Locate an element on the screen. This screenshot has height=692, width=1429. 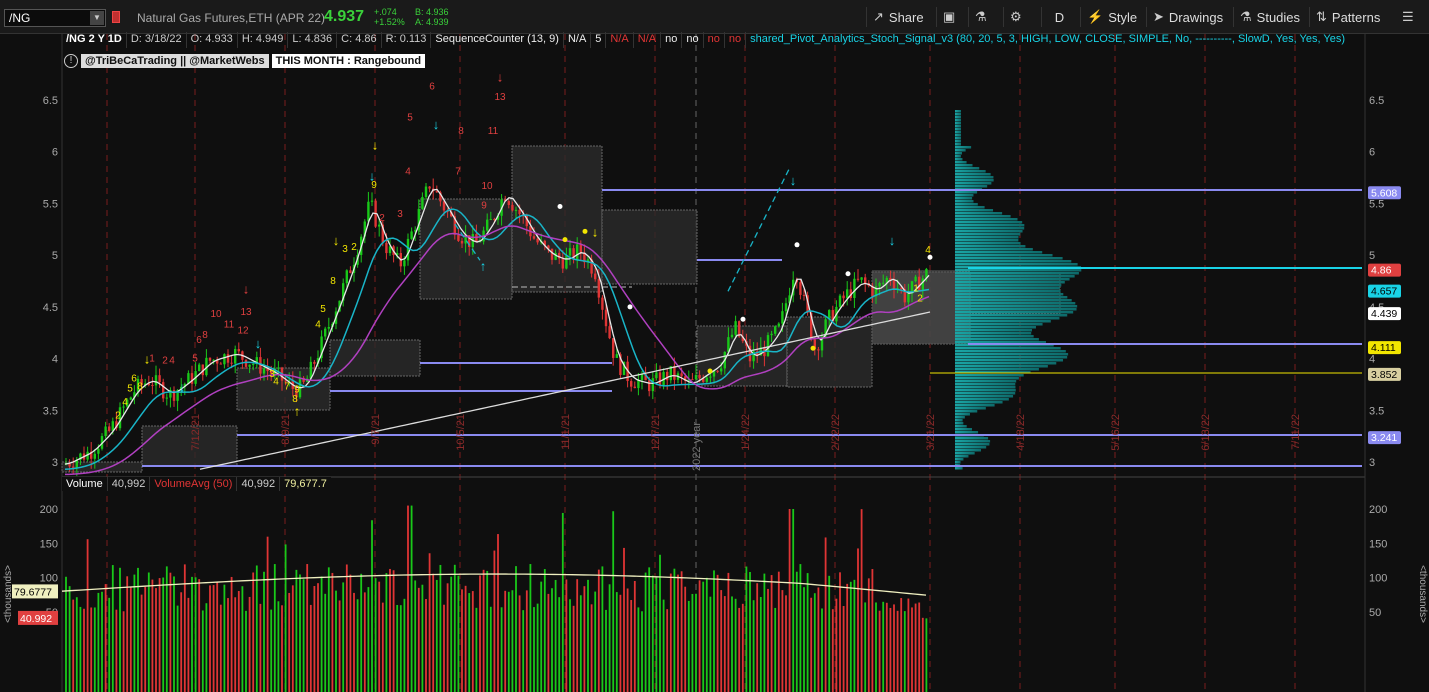
counter-number: 2 is located at coordinates (165, 361).